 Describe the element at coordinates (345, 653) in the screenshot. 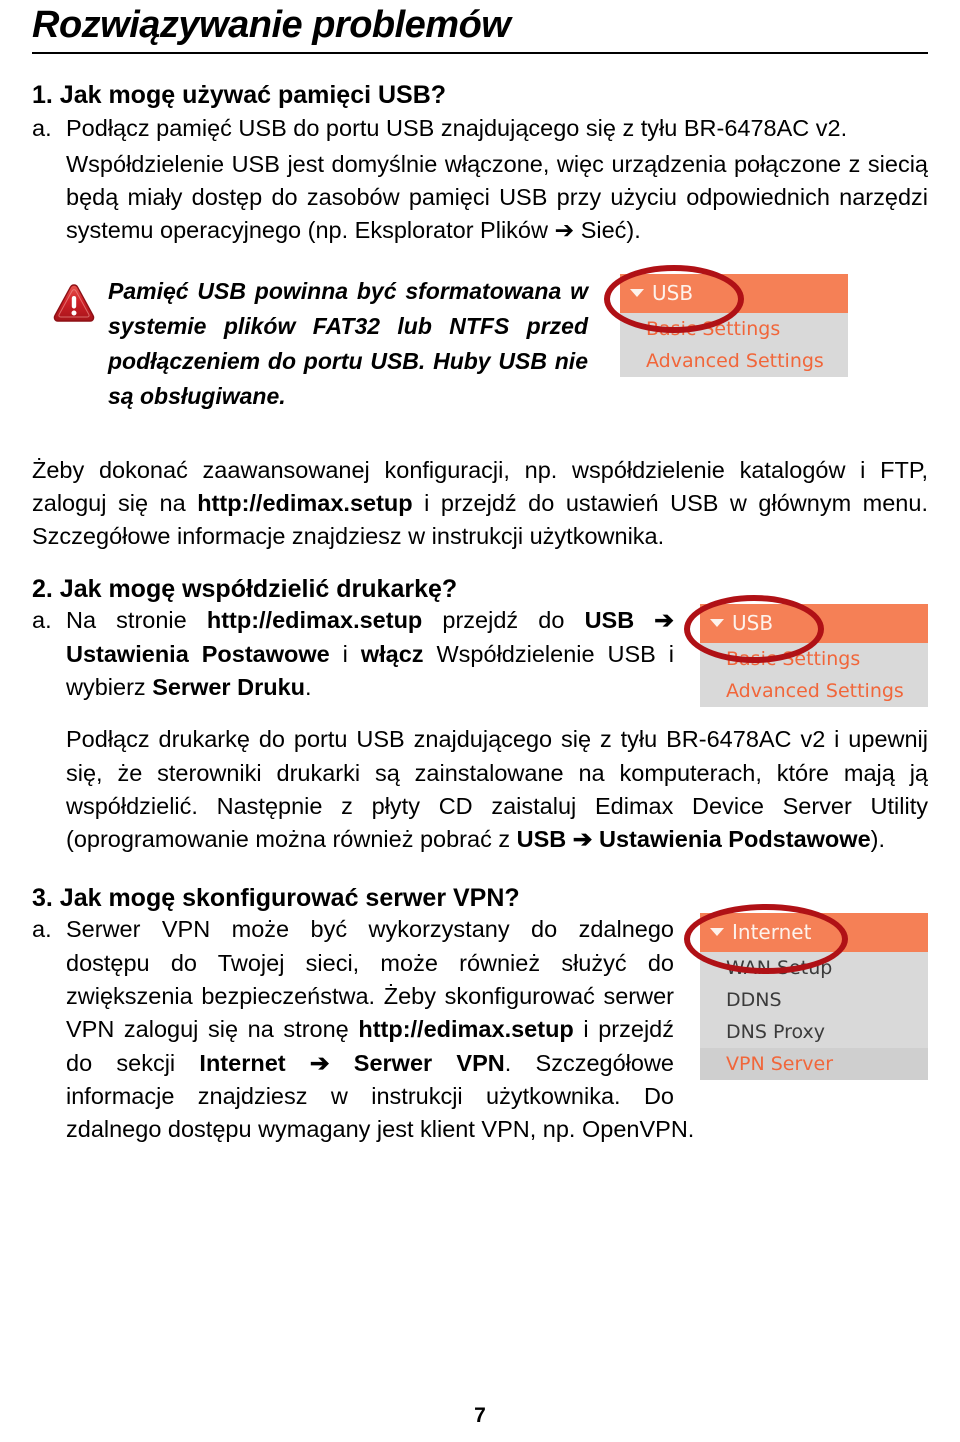

I see `sec2-part3: i` at that location.